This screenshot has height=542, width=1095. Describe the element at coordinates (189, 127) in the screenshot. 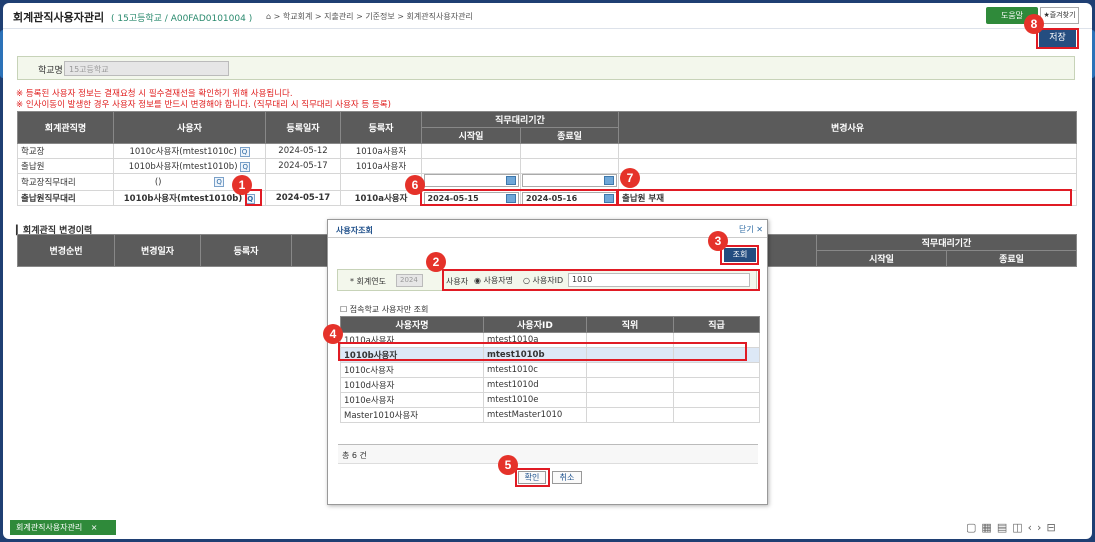

I see `col-user: 사용자` at that location.